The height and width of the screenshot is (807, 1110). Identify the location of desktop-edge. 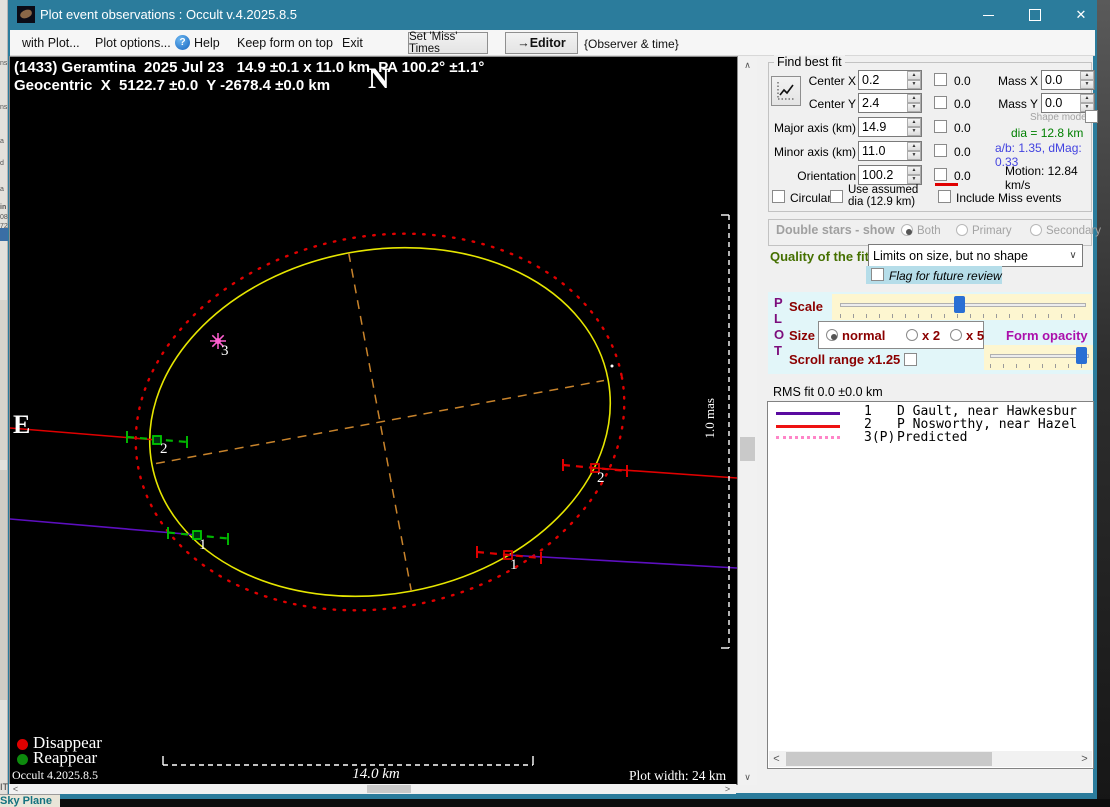
(1103, 403).